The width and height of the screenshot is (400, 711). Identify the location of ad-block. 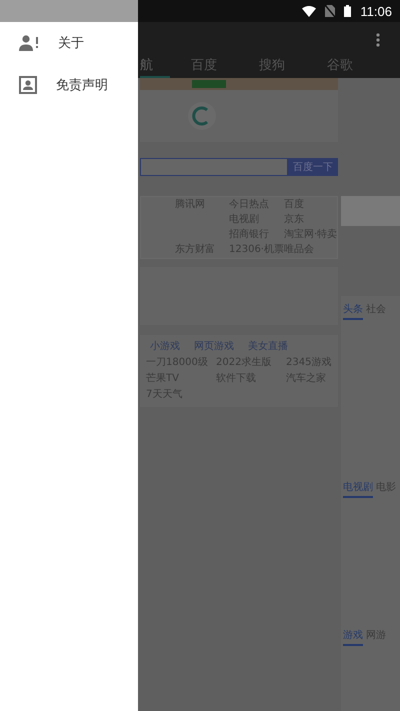
(370, 211).